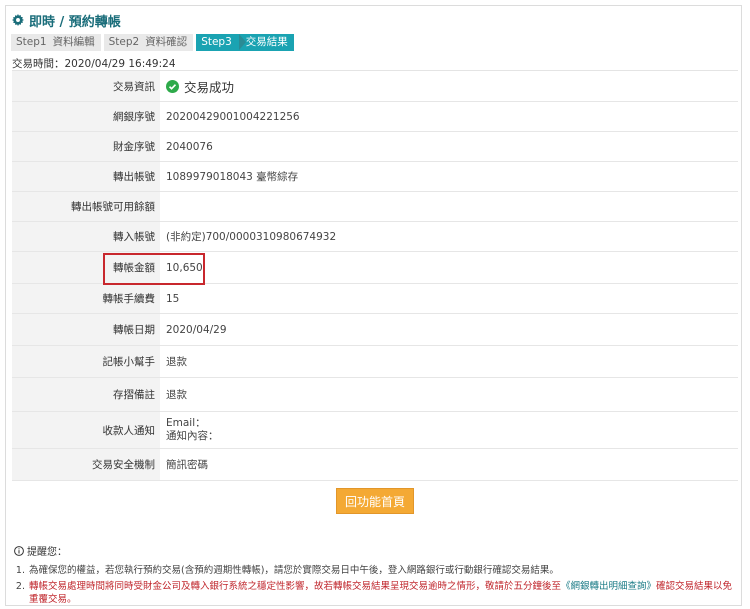 Image resolution: width=750 pixels, height=609 pixels. I want to click on back-to-home-button: 回功能首頁, so click(375, 501).